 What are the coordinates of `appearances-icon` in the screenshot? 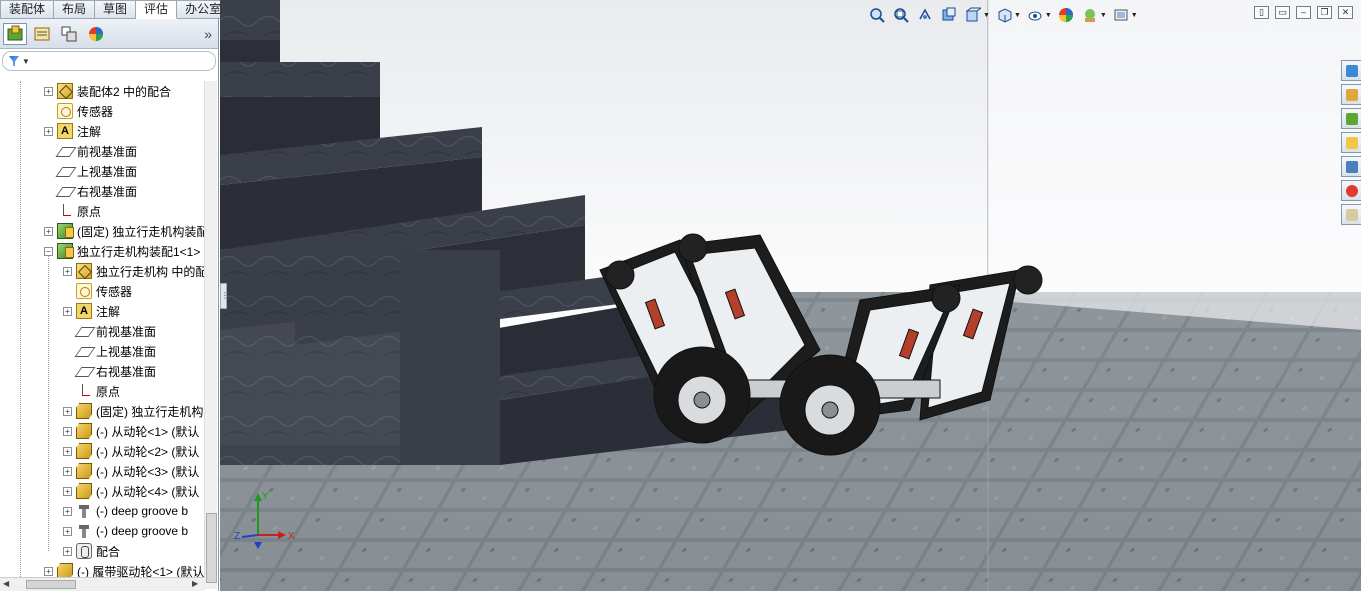 It's located at (1351, 190).